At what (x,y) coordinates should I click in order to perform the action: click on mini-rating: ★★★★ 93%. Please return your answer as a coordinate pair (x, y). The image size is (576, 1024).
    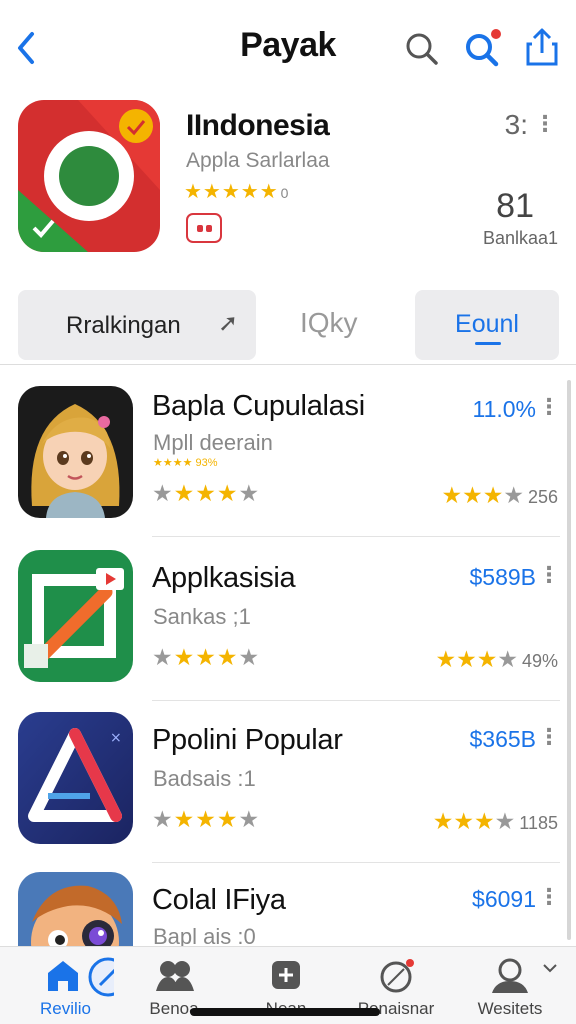
    Looking at the image, I should click on (185, 463).